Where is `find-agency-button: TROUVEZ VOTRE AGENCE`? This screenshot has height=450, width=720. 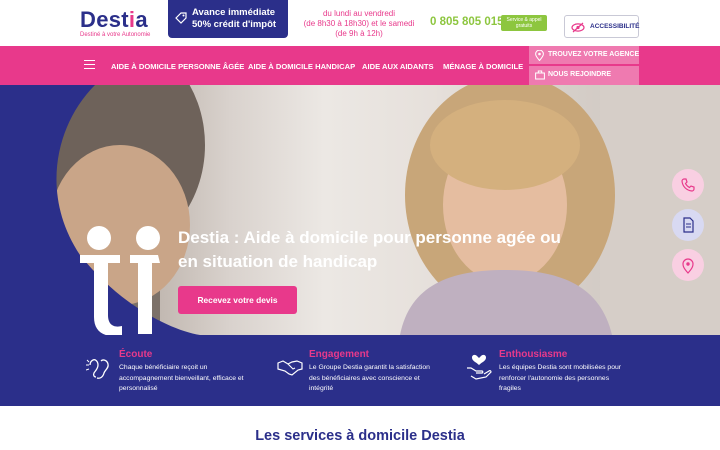 find-agency-button: TROUVEZ VOTRE AGENCE is located at coordinates (584, 55).